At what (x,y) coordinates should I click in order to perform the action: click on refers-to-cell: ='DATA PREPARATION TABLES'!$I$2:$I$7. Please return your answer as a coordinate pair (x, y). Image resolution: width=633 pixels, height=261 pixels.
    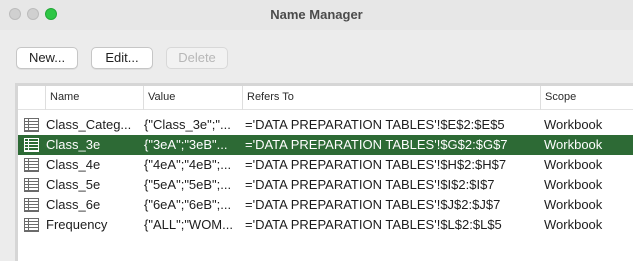
    Looking at the image, I should click on (370, 184).